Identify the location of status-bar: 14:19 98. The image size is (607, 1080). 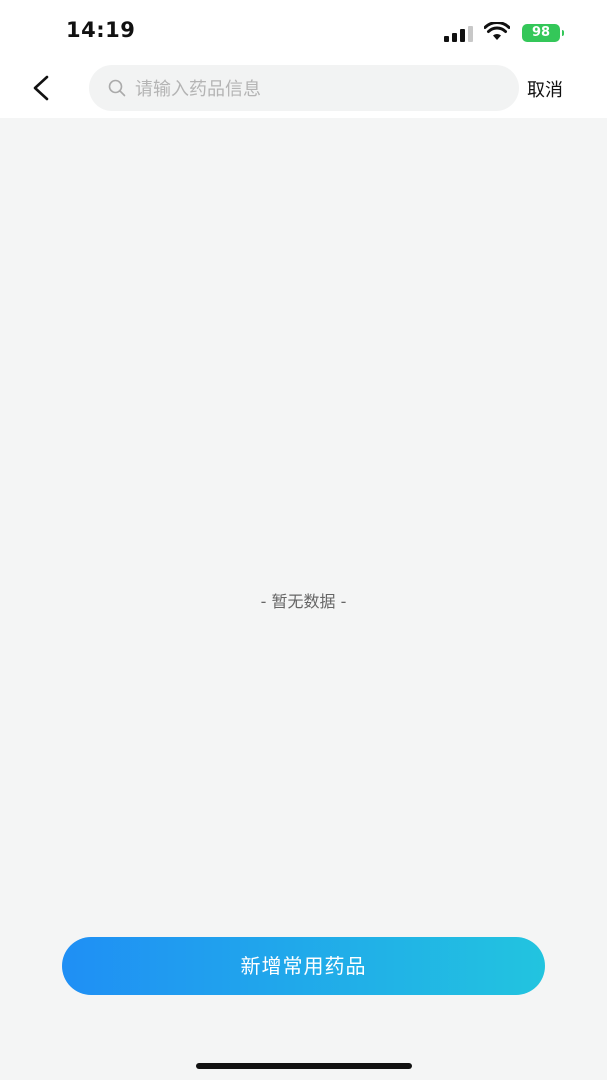
(303, 31).